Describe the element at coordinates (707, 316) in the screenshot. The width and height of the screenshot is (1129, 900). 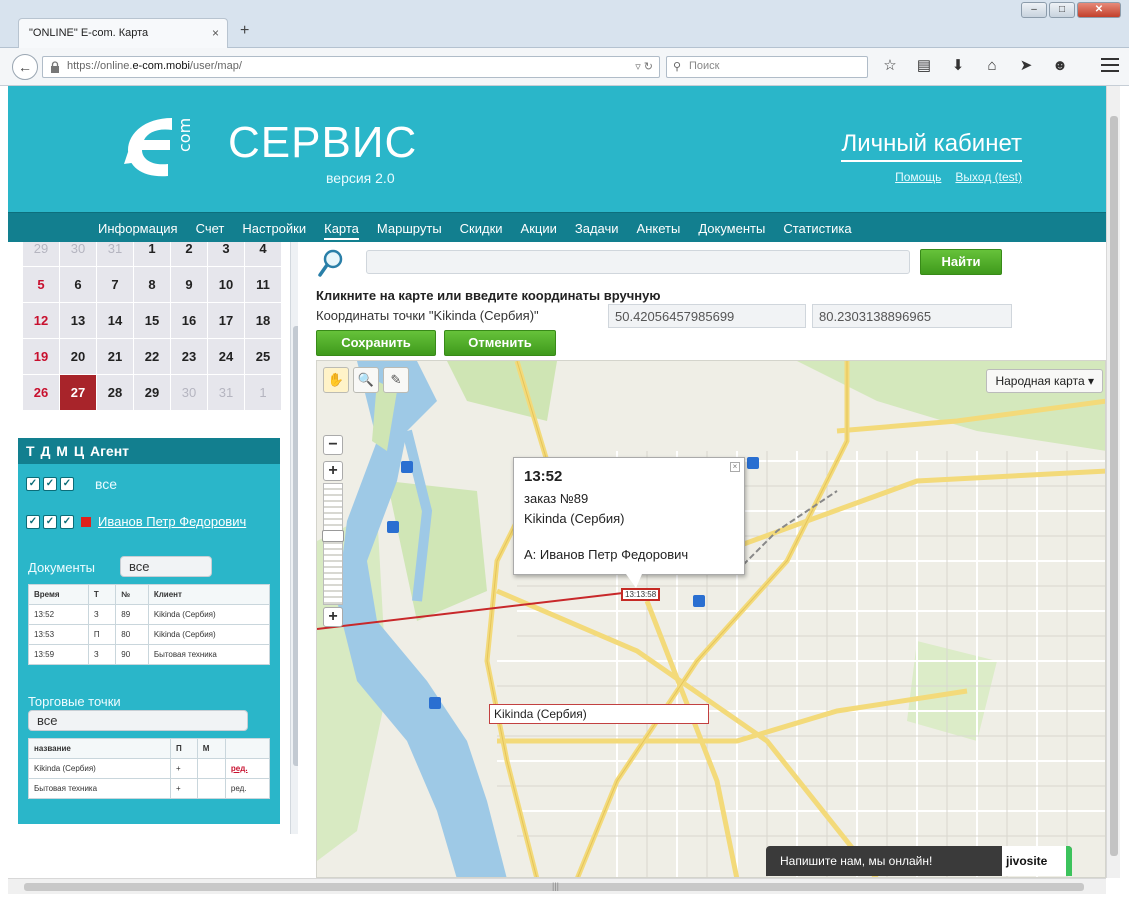
I see `latitude-input: 50.42056457985699` at that location.